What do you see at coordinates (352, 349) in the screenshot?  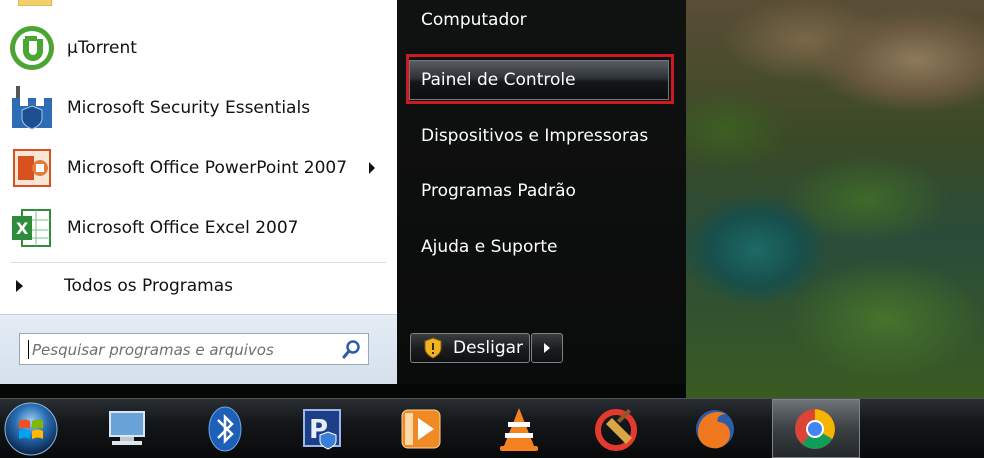 I see `search-icon` at bounding box center [352, 349].